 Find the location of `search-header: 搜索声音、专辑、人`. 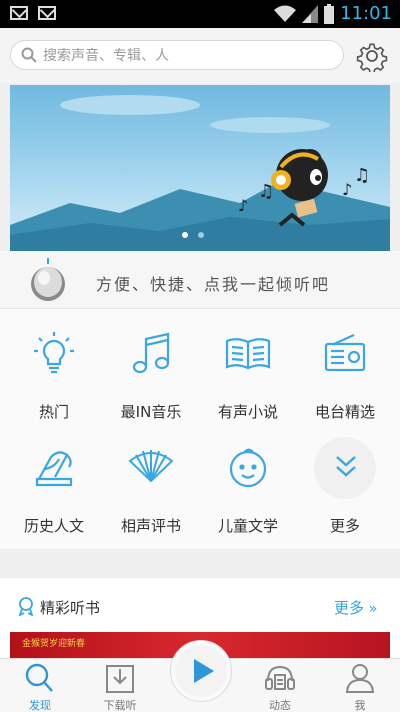

search-header: 搜索声音、专辑、人 is located at coordinates (200, 55).